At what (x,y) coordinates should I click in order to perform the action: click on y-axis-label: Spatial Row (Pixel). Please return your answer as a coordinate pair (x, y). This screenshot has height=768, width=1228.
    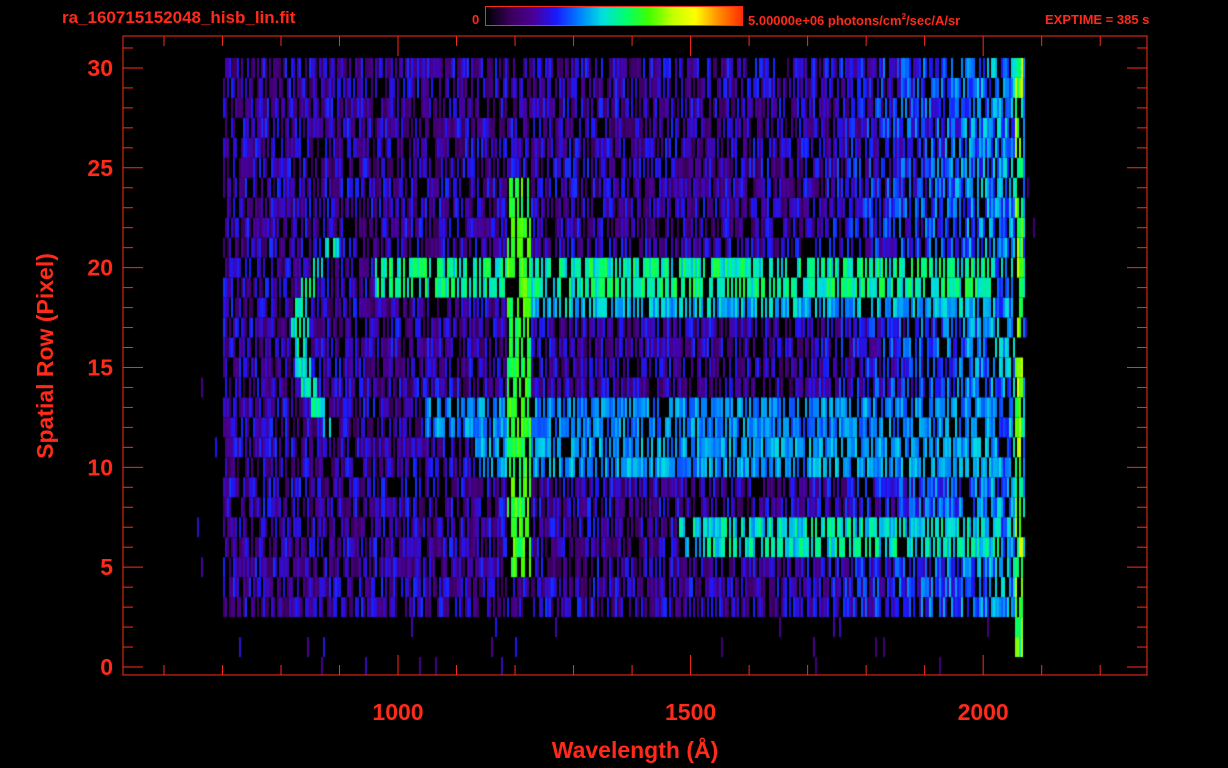
    Looking at the image, I should click on (45, 356).